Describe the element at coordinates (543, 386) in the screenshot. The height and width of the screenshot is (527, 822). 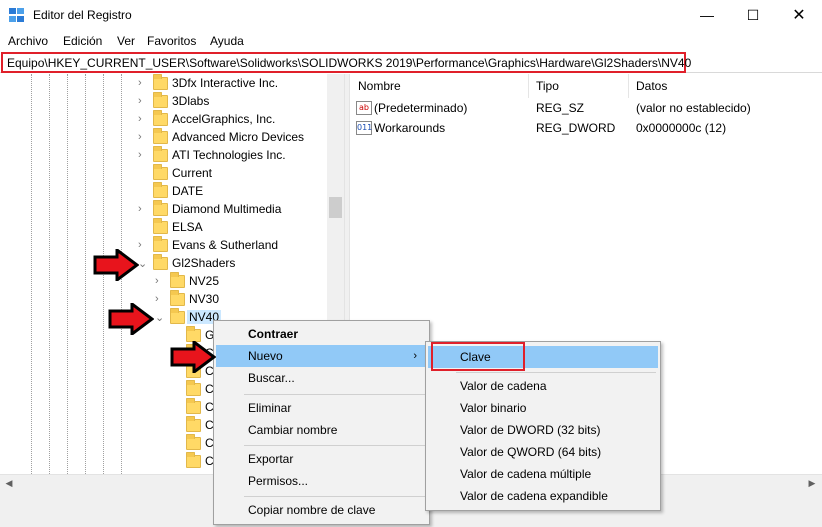
I see `submenu-item-valor-cadena: Valor de cadena` at that location.